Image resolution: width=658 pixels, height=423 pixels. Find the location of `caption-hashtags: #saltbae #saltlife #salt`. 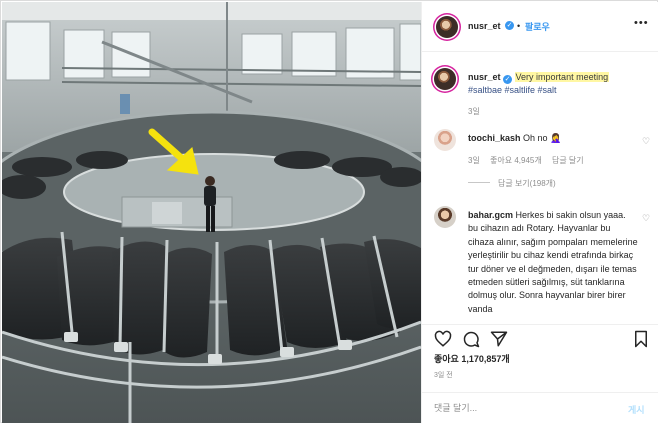

caption-hashtags: #saltbae #saltlife #salt is located at coordinates (512, 90).